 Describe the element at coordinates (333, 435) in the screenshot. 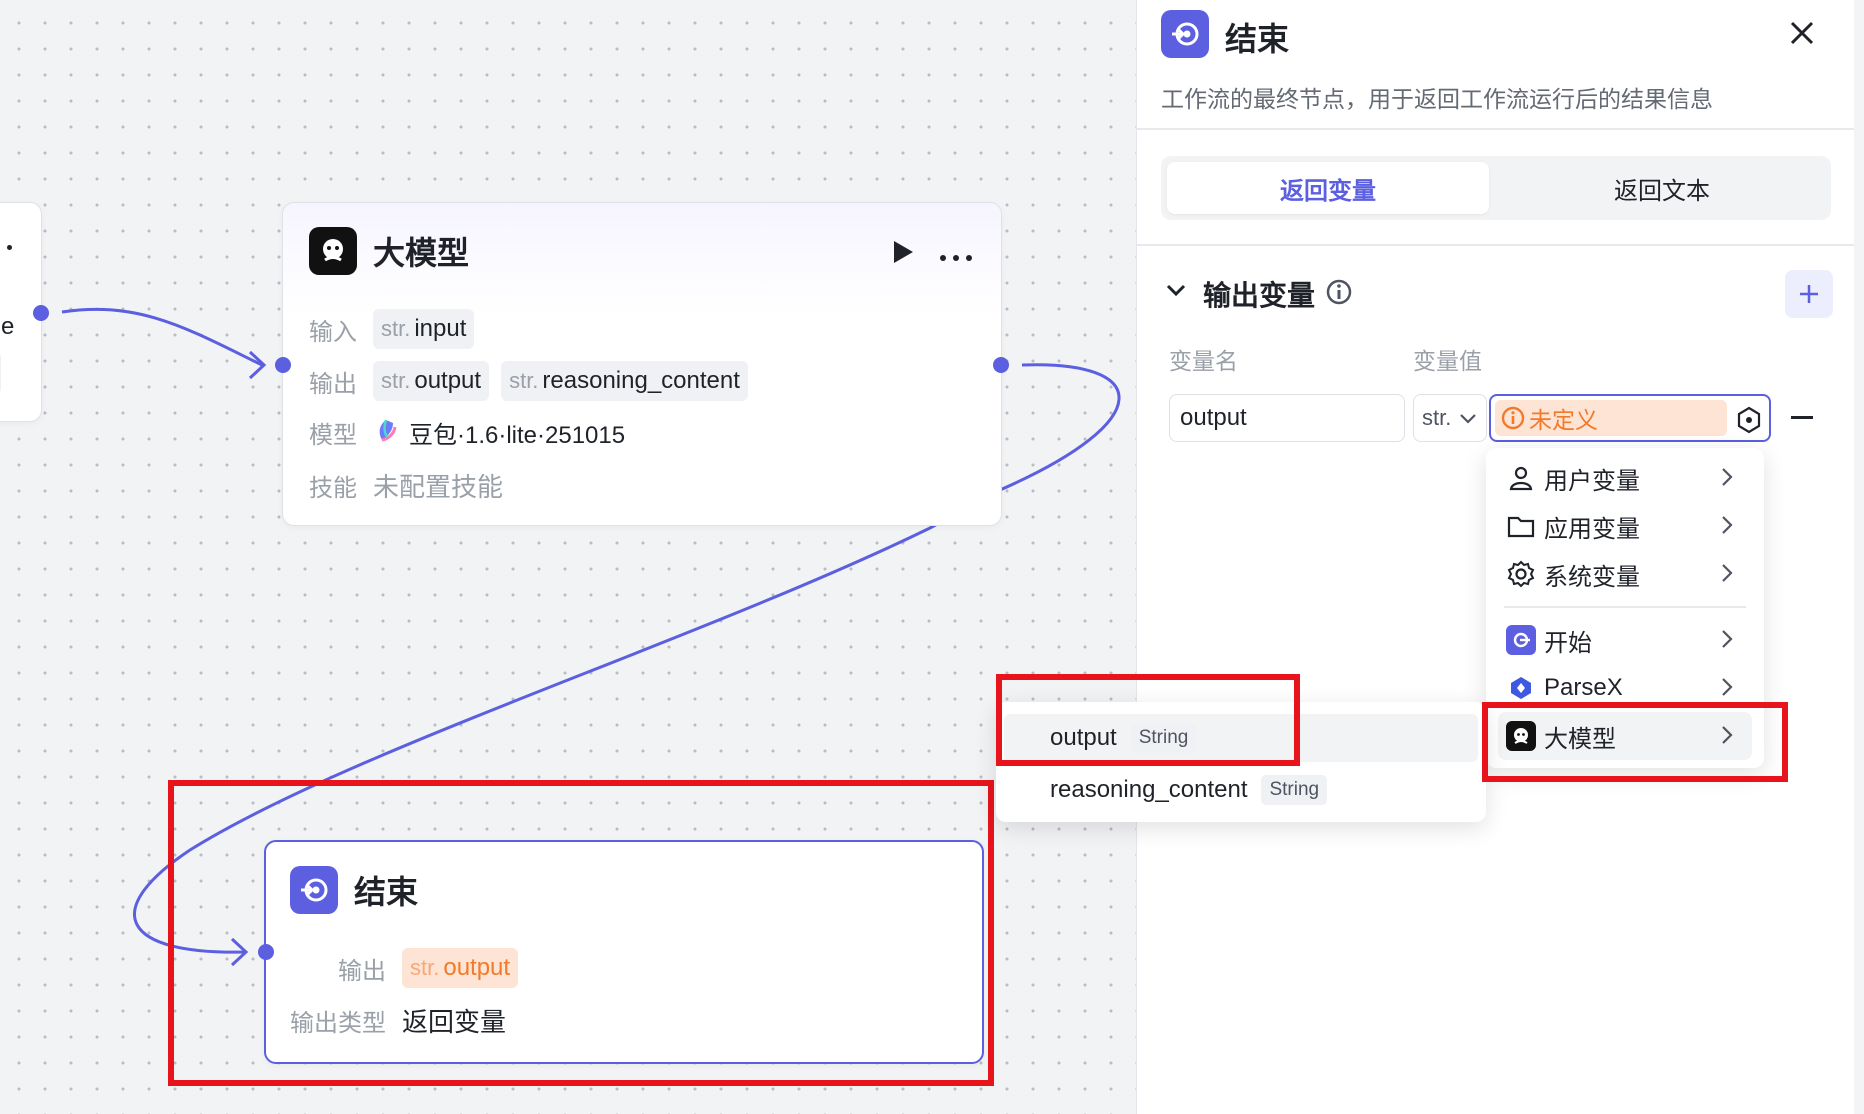

I see `model-label: 模型` at that location.